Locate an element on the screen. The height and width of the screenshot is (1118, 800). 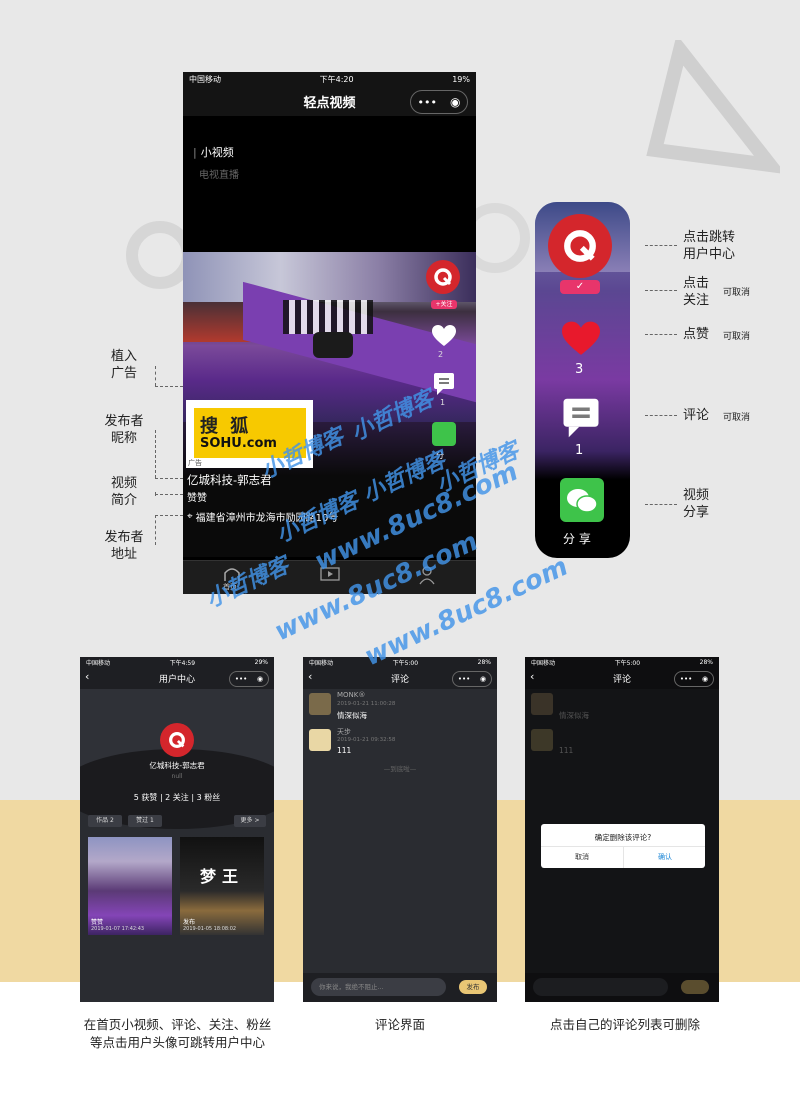
location-pin-icon: ⌖ is located at coordinates (190, 516).